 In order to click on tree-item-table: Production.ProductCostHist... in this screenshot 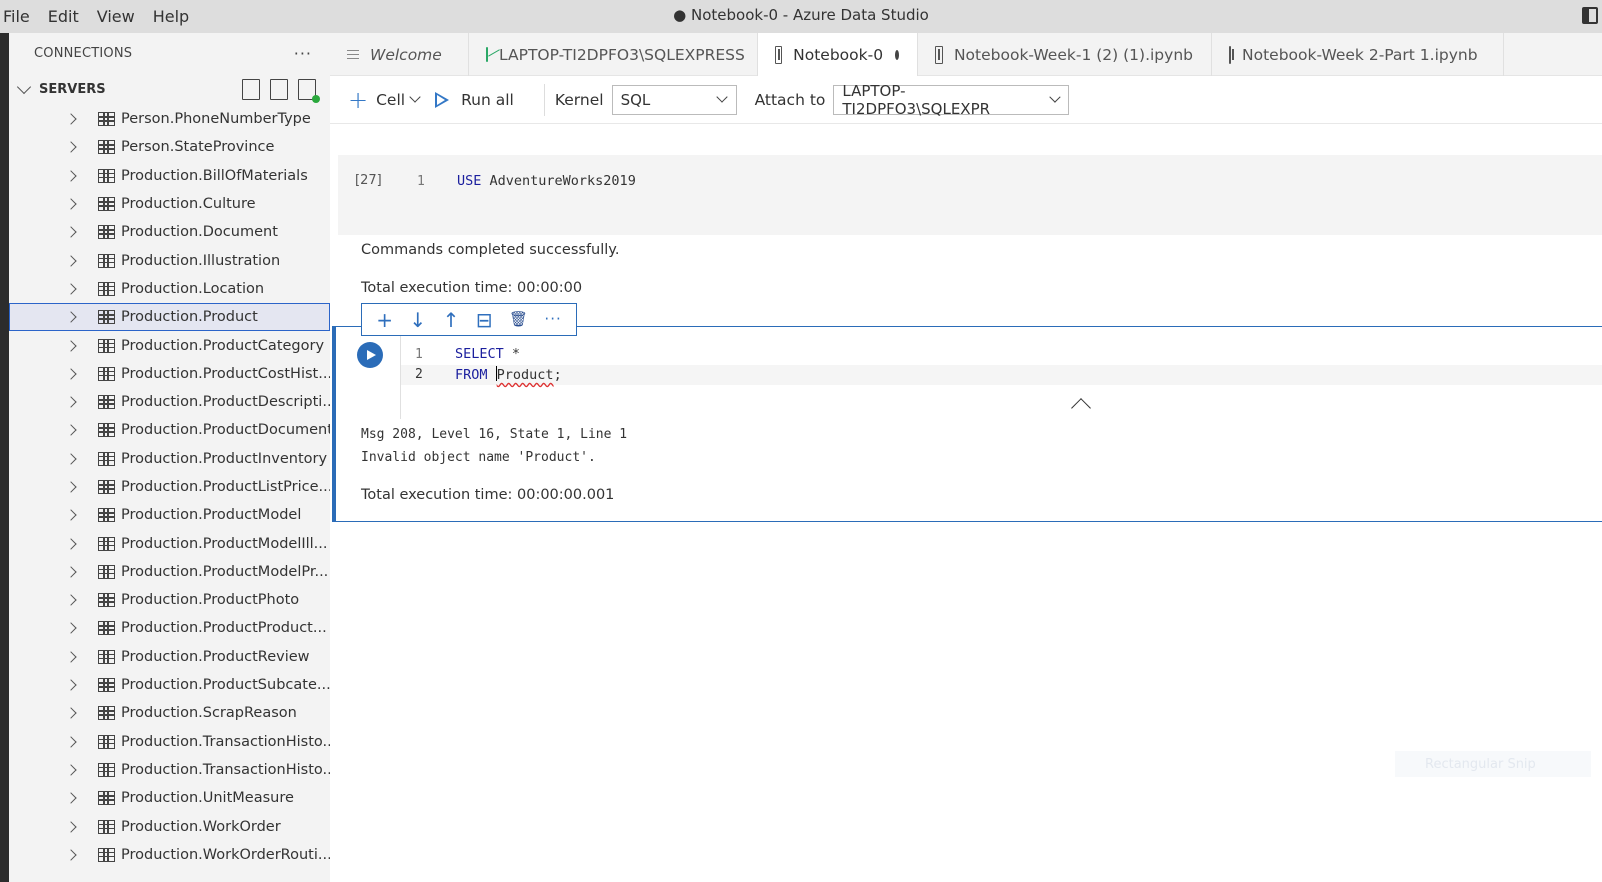, I will do `click(169, 374)`.